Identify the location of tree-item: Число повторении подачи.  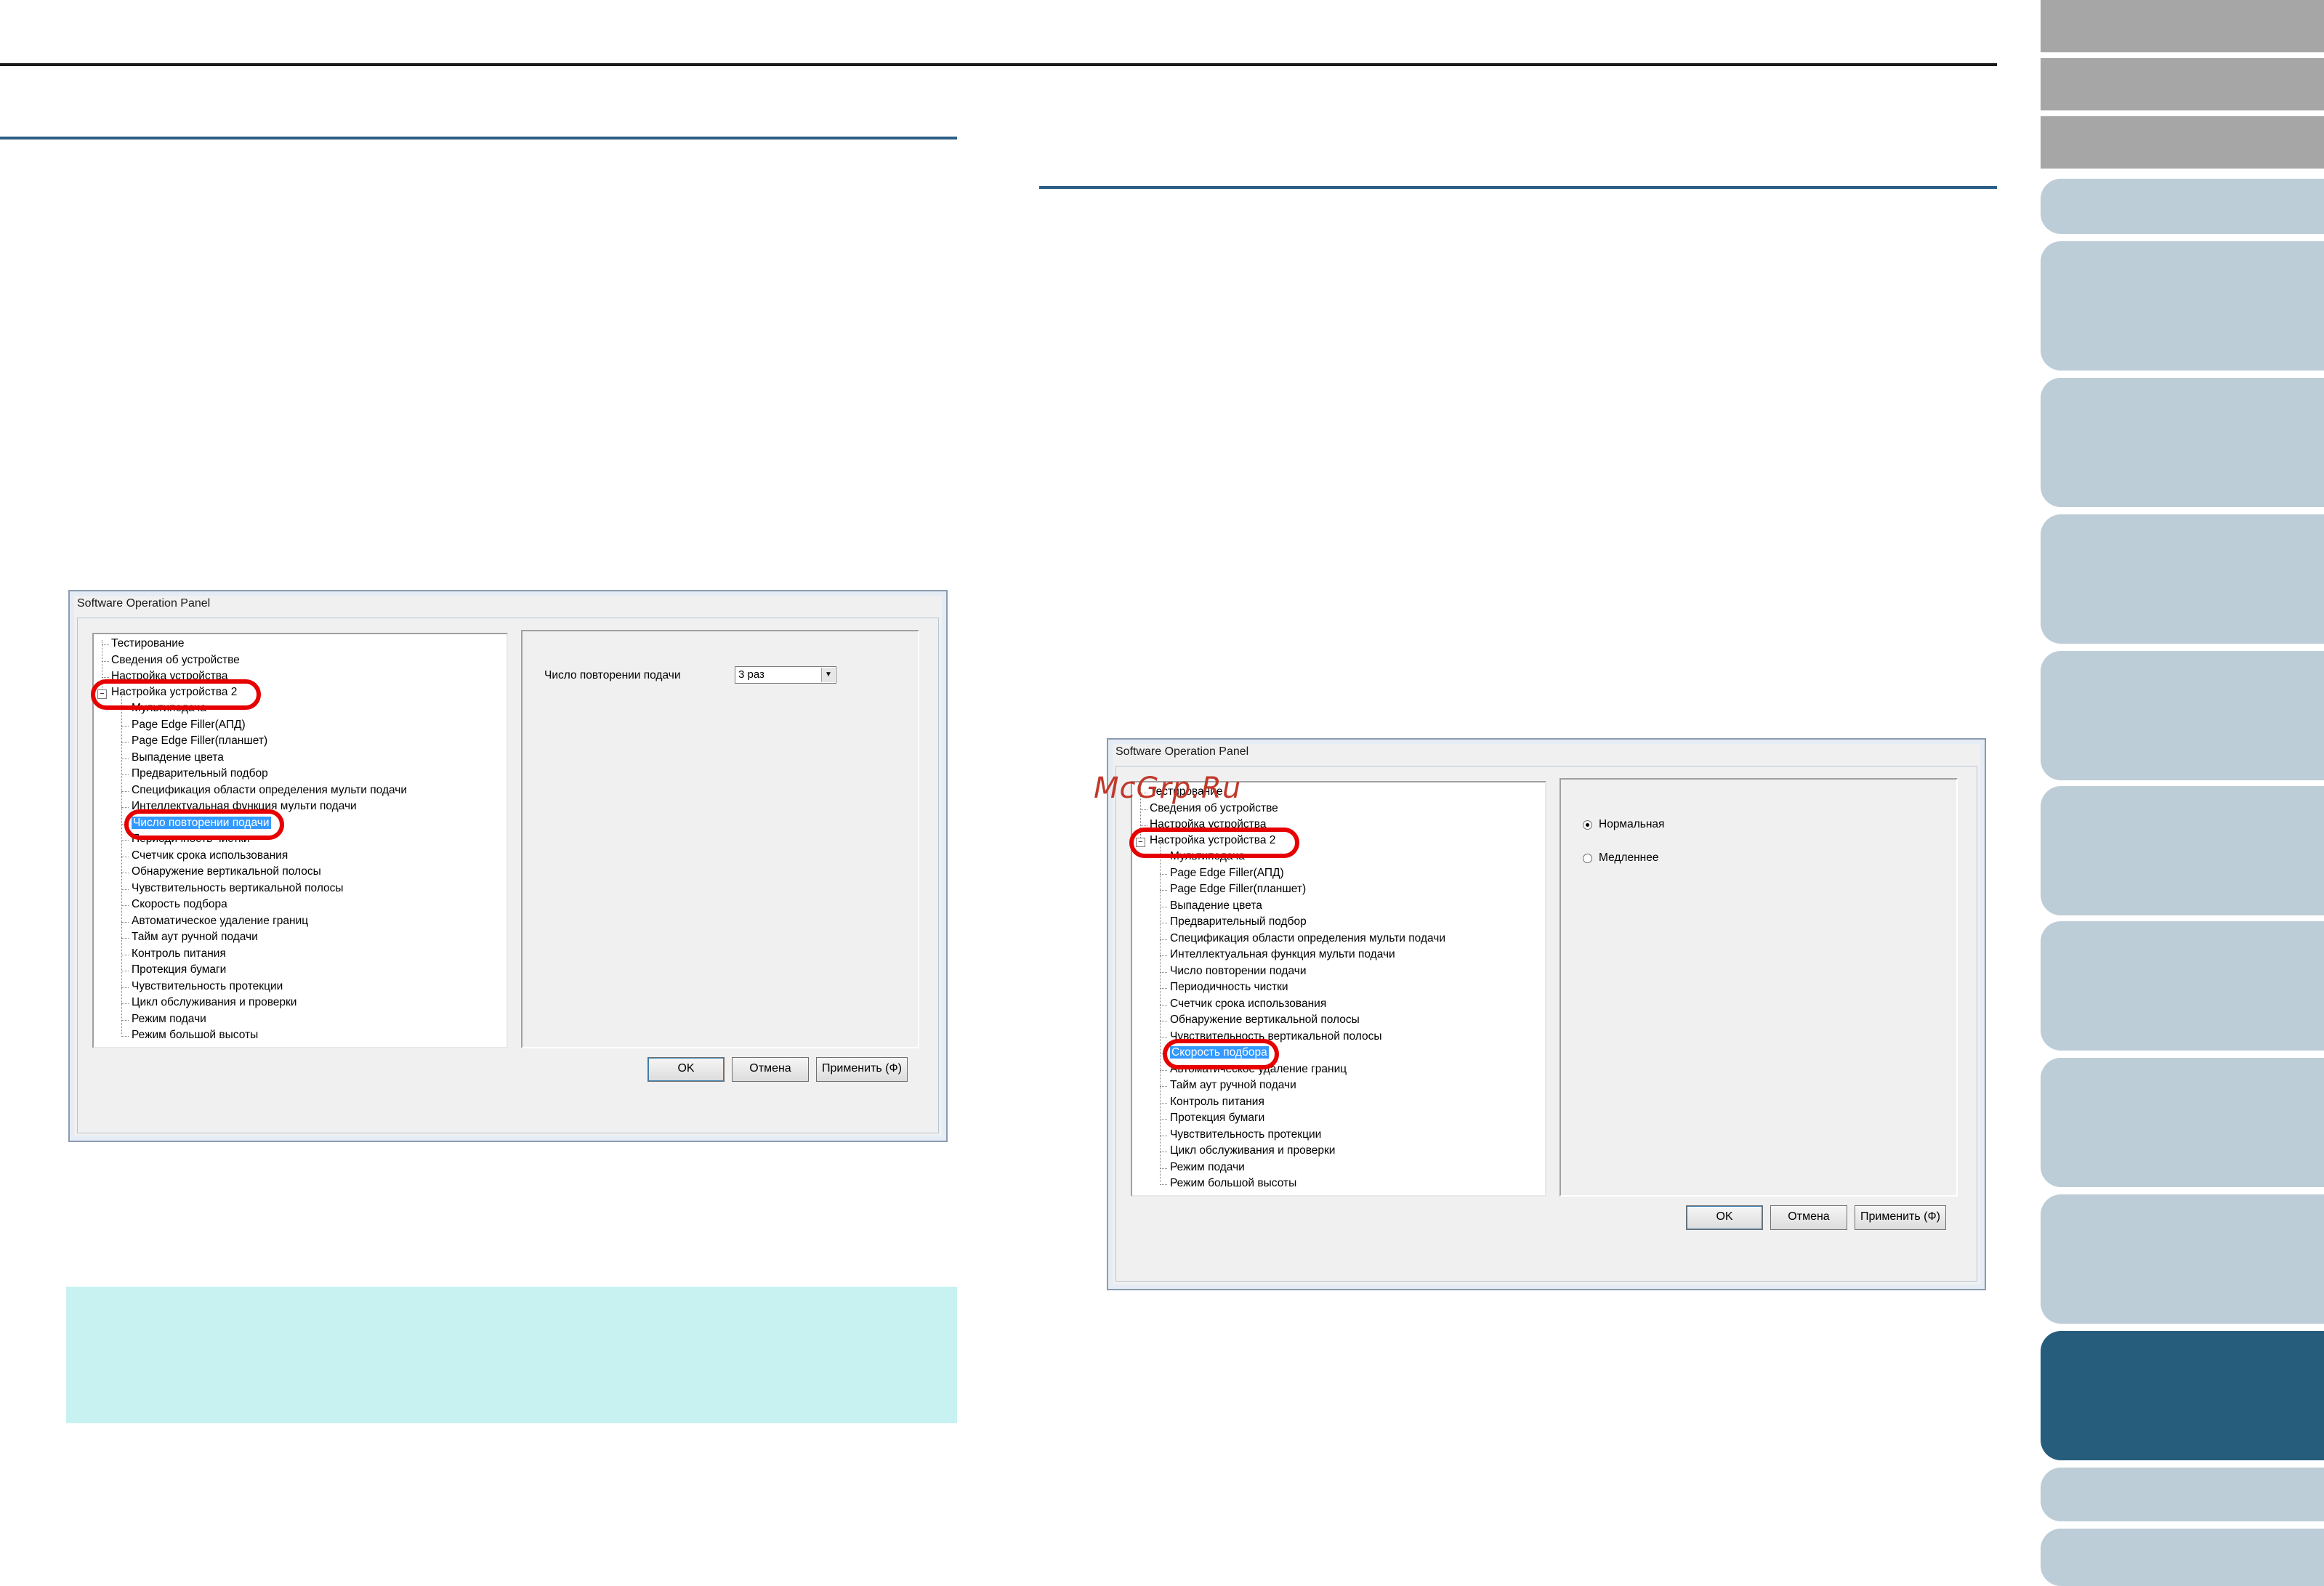
(1238, 971).